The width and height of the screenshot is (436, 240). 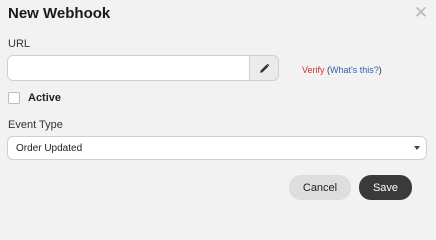 I want to click on cancel-button: Cancel, so click(x=320, y=187).